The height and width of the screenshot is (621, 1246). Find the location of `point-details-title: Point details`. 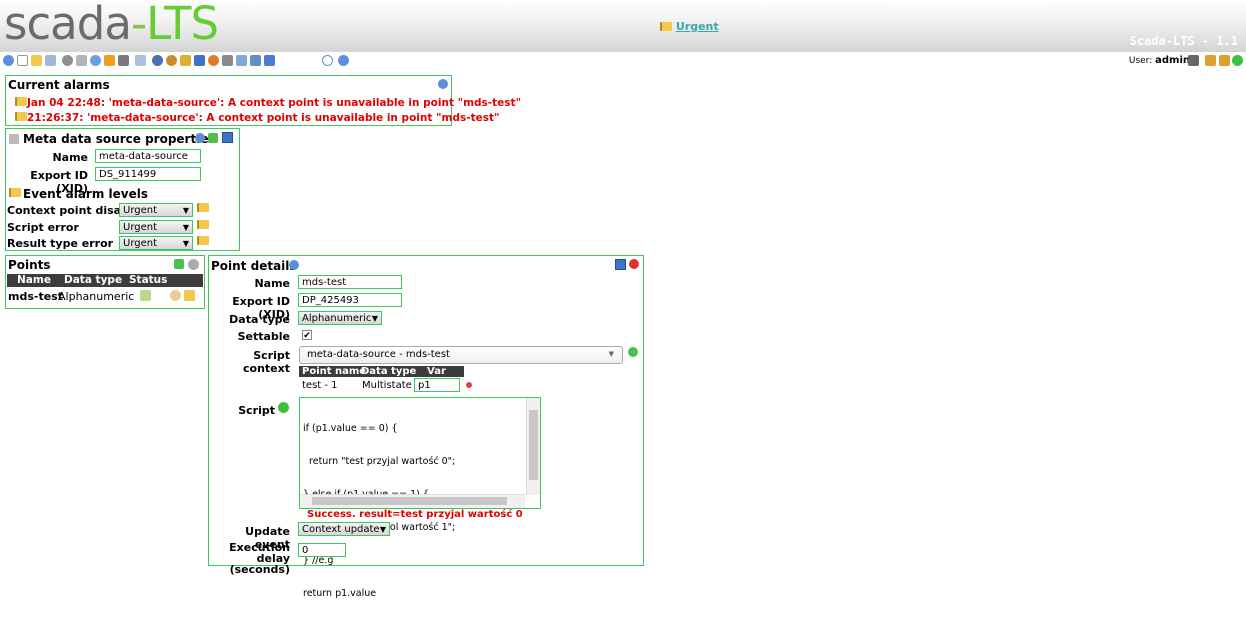

point-details-title: Point details is located at coordinates (254, 266).